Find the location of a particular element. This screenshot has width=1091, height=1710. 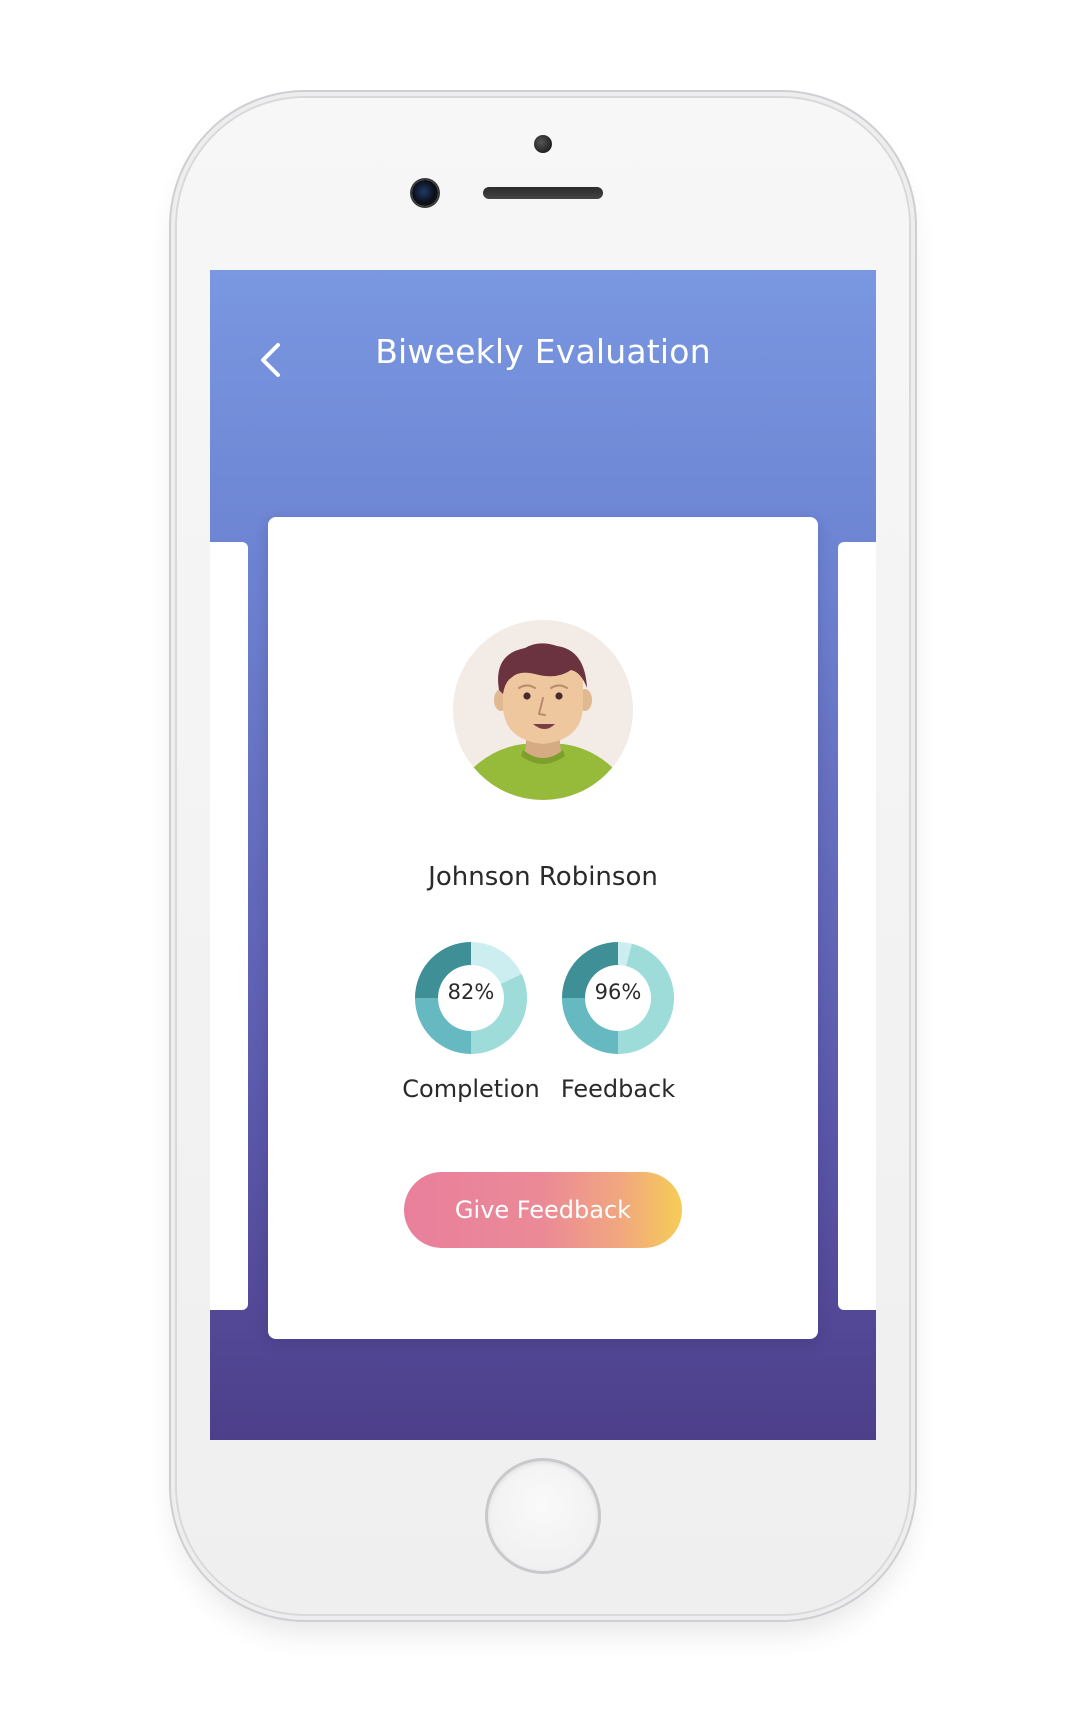

earpiece-speaker is located at coordinates (543, 193).